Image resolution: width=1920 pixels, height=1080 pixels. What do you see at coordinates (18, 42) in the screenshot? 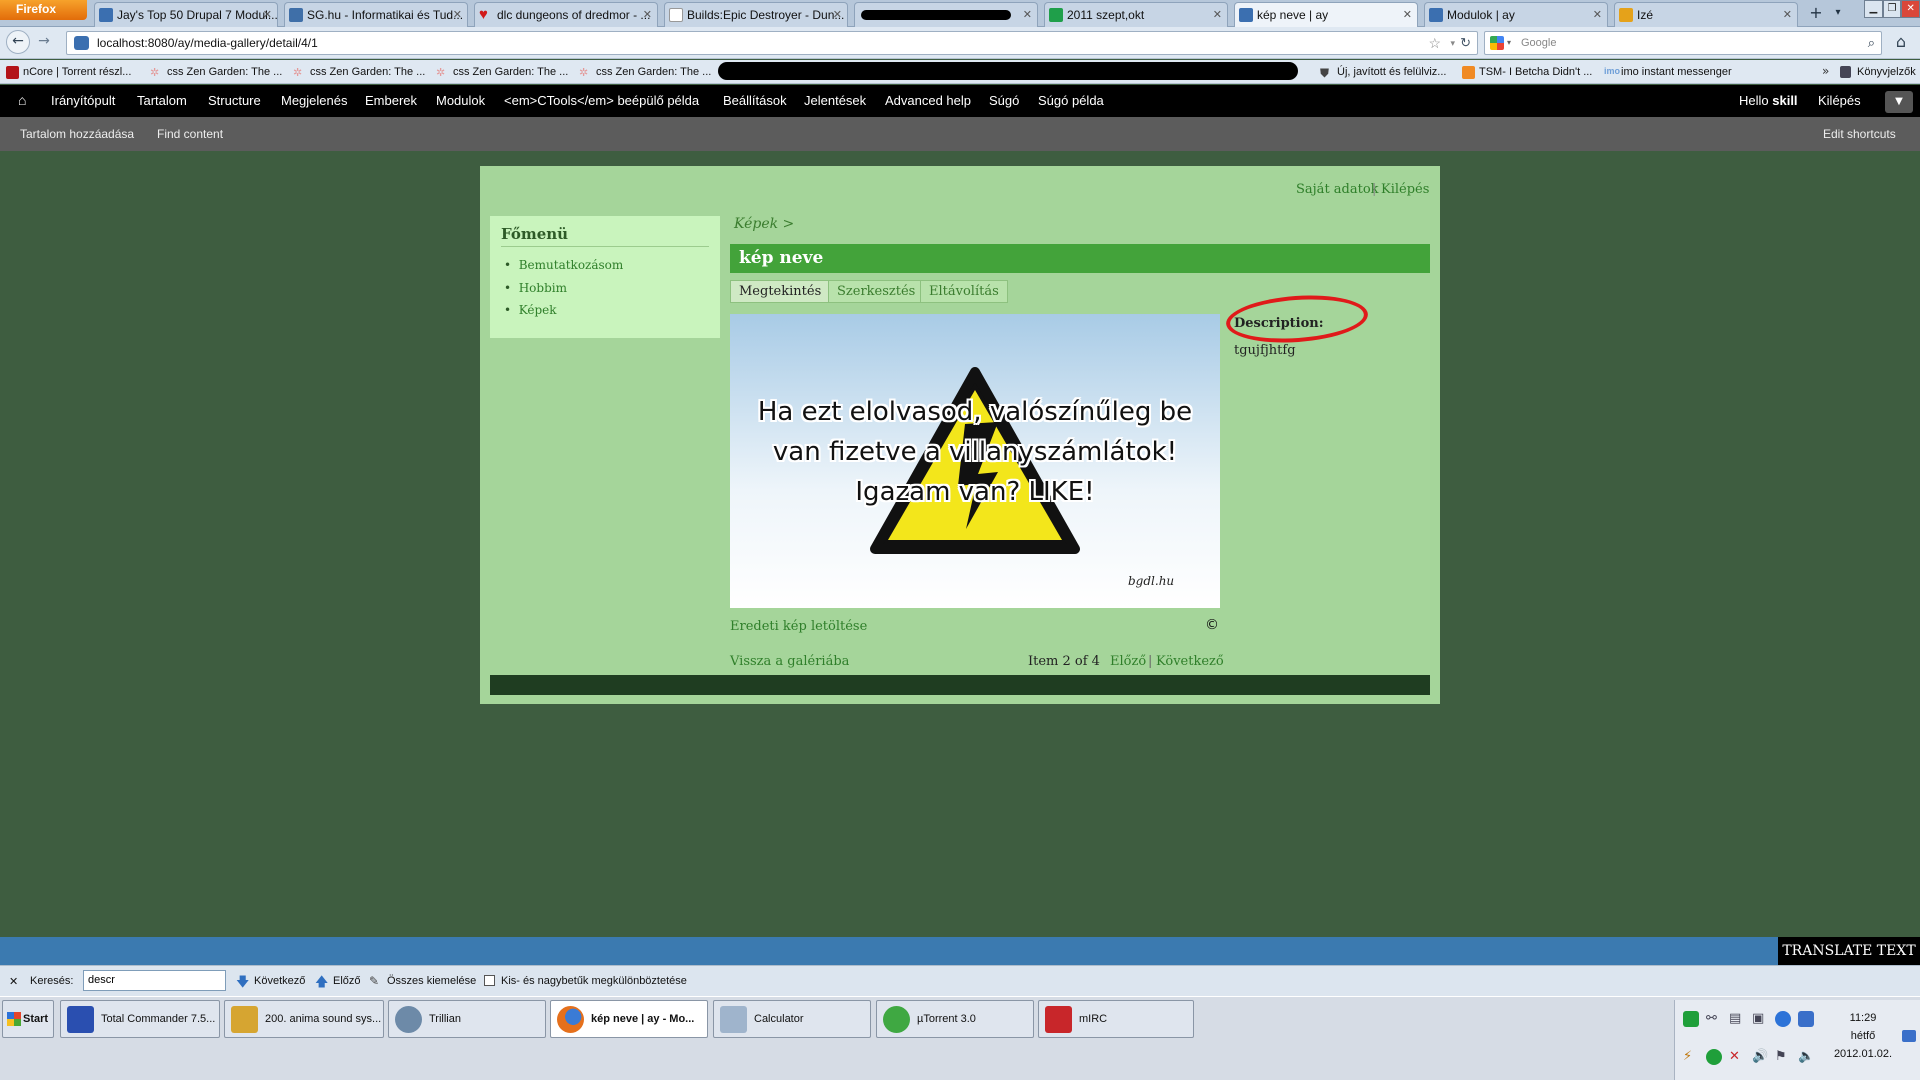
I see `back-arrow-icon: ←` at bounding box center [18, 42].